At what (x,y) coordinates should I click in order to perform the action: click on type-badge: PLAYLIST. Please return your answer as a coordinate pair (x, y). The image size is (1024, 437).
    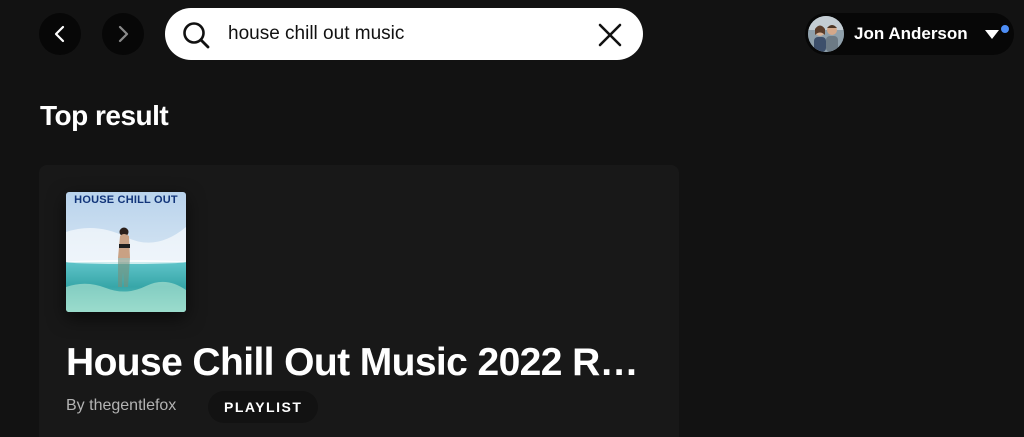
    Looking at the image, I should click on (263, 407).